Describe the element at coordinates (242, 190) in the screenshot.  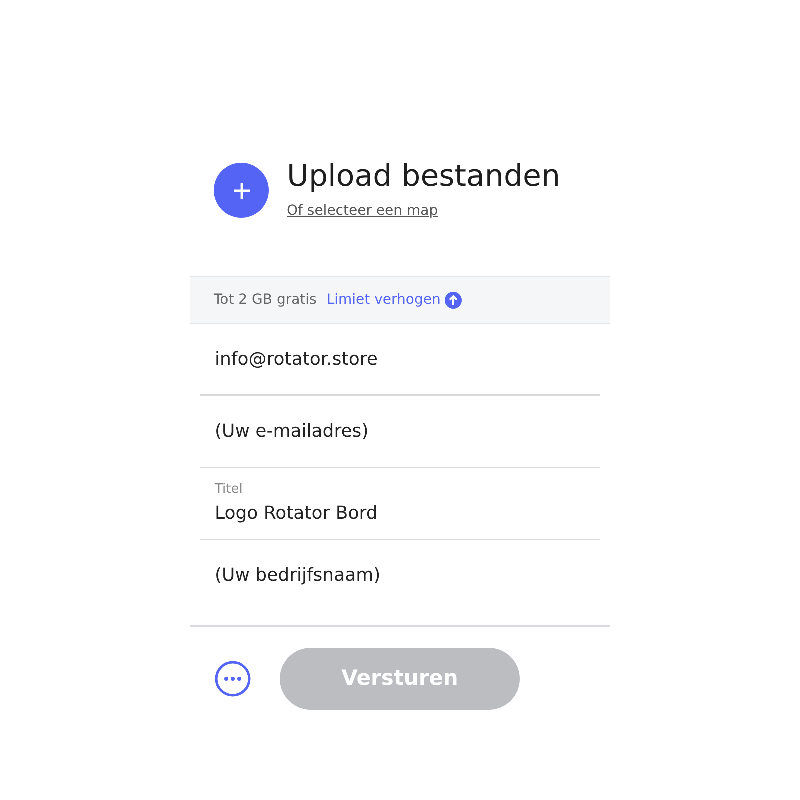
I see `plus-icon` at that location.